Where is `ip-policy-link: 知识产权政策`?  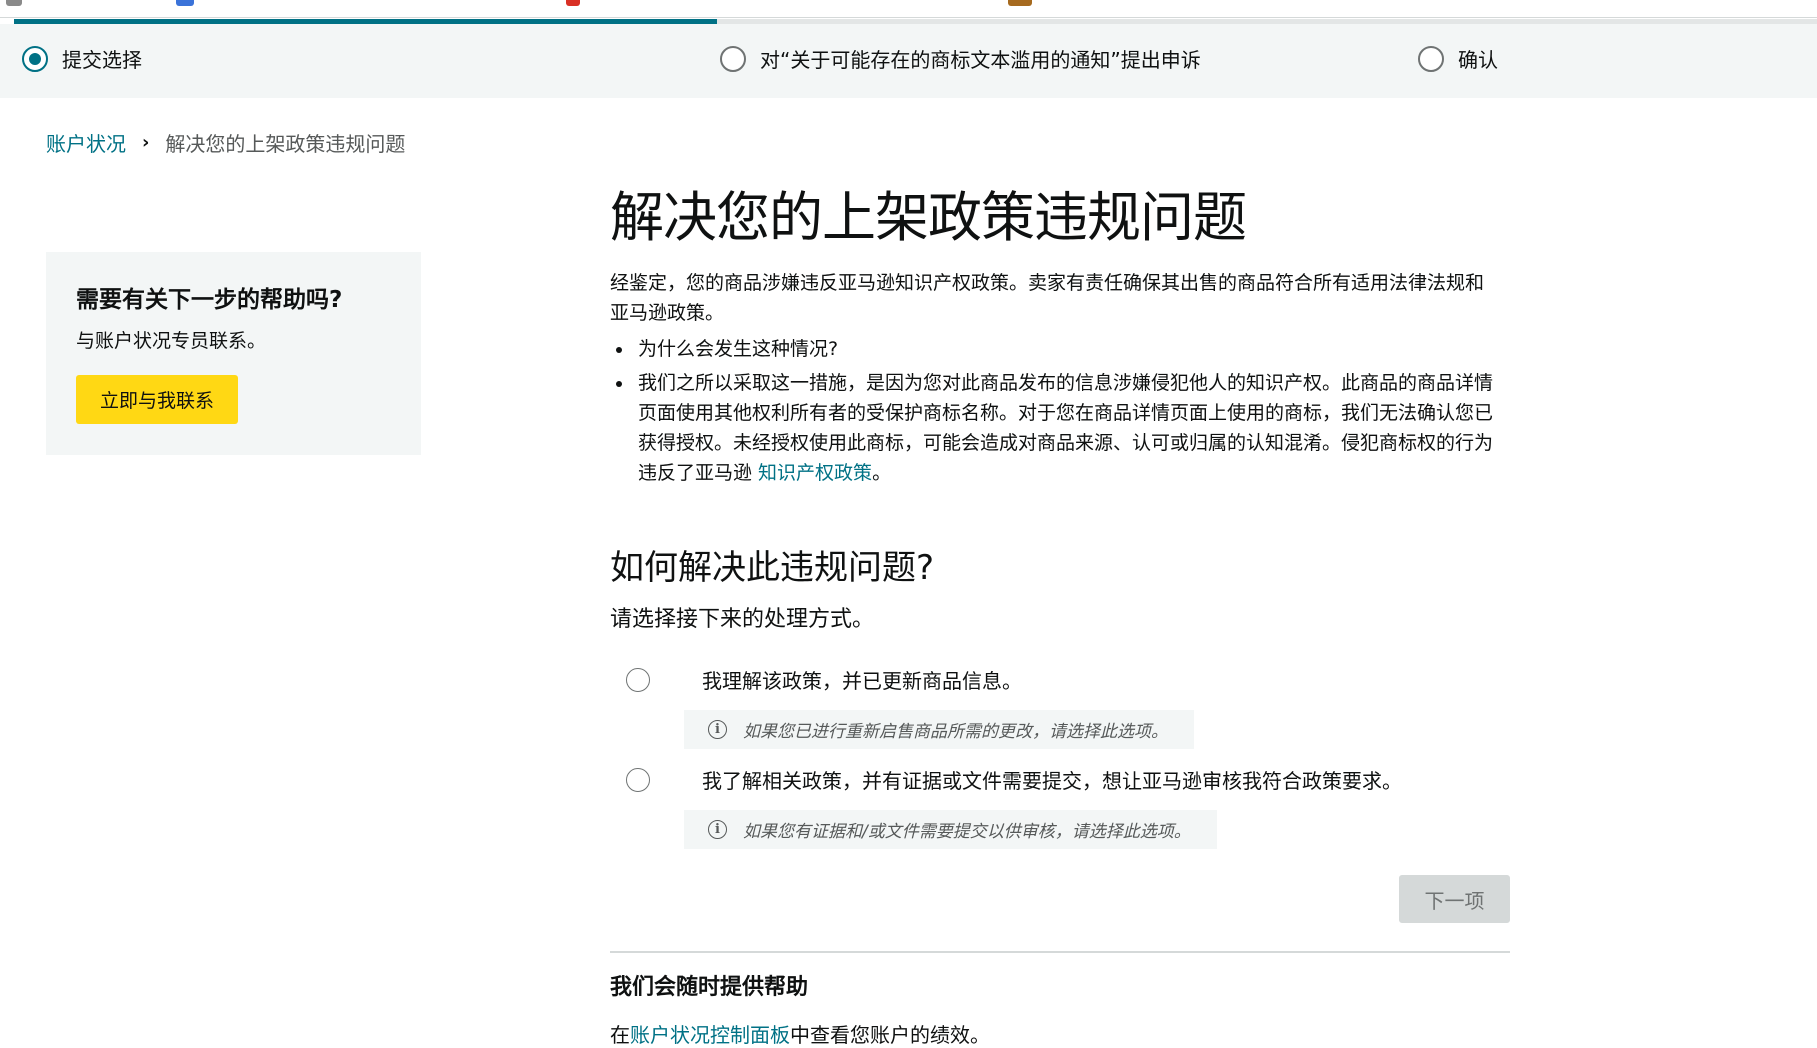
ip-policy-link: 知识产权政策 is located at coordinates (815, 473).